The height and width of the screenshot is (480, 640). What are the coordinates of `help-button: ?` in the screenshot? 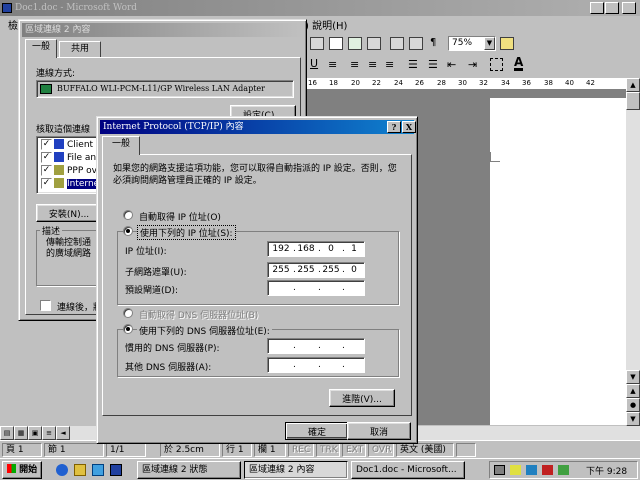 It's located at (394, 127).